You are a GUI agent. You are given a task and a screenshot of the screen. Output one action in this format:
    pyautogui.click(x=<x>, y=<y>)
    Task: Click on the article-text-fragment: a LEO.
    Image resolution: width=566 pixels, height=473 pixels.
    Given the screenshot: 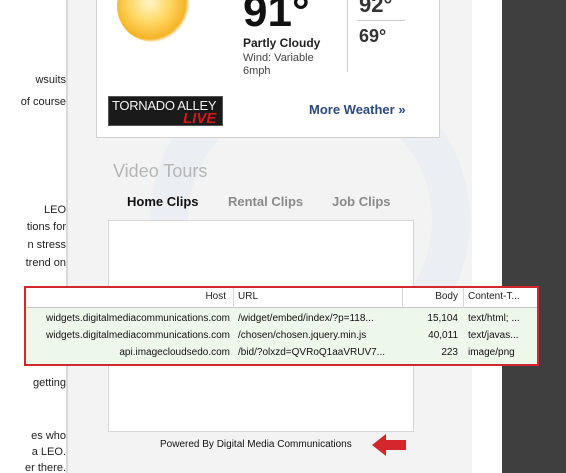 What is the action you would take?
    pyautogui.click(x=48, y=452)
    